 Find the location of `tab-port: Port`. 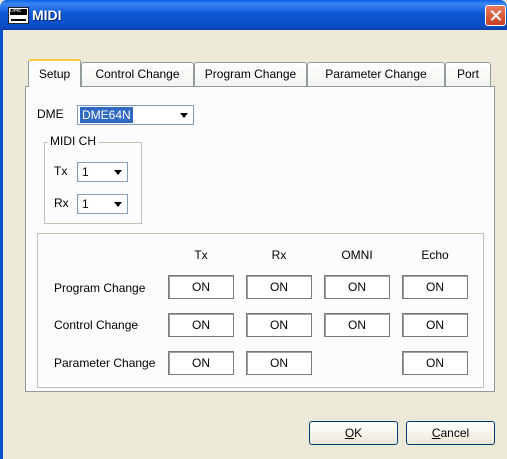

tab-port: Port is located at coordinates (468, 74).